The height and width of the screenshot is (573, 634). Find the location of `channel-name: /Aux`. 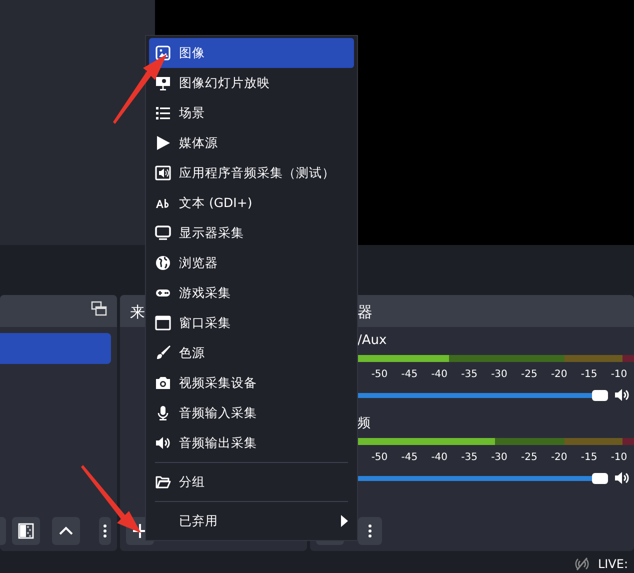

channel-name: /Aux is located at coordinates (372, 340).